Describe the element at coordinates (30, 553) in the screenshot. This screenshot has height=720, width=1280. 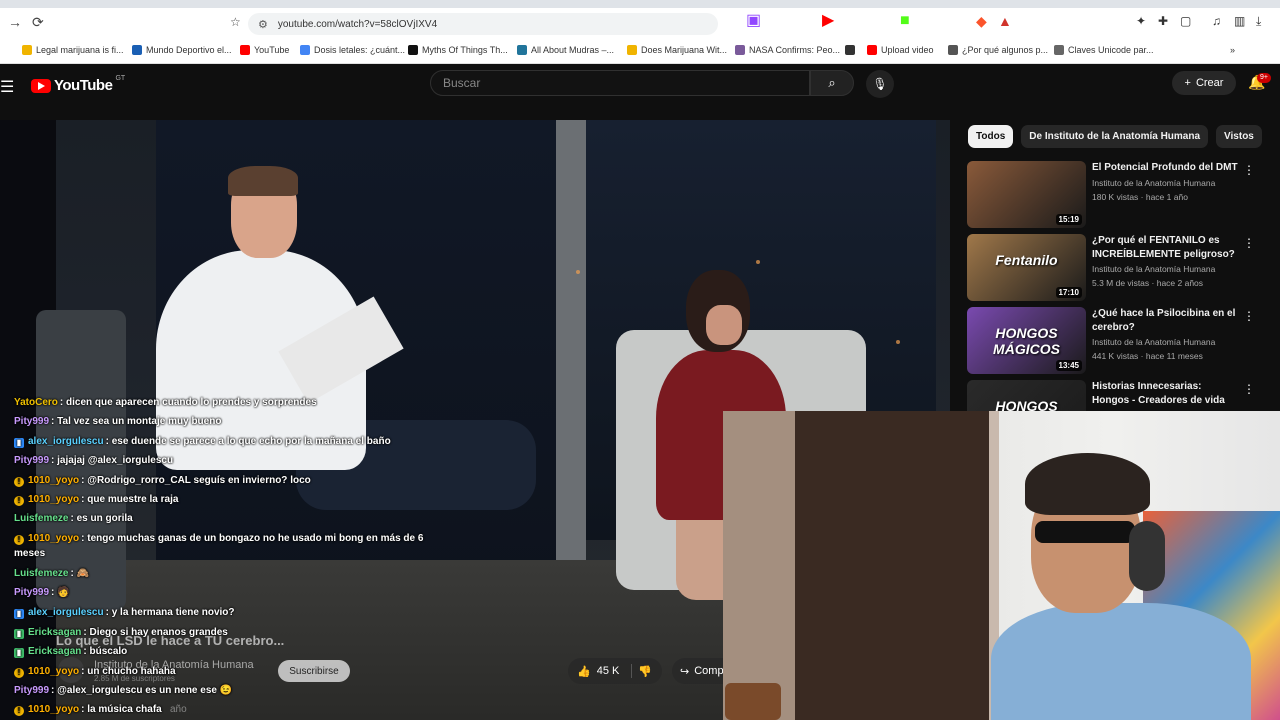
I see `chat-text: meses` at that location.